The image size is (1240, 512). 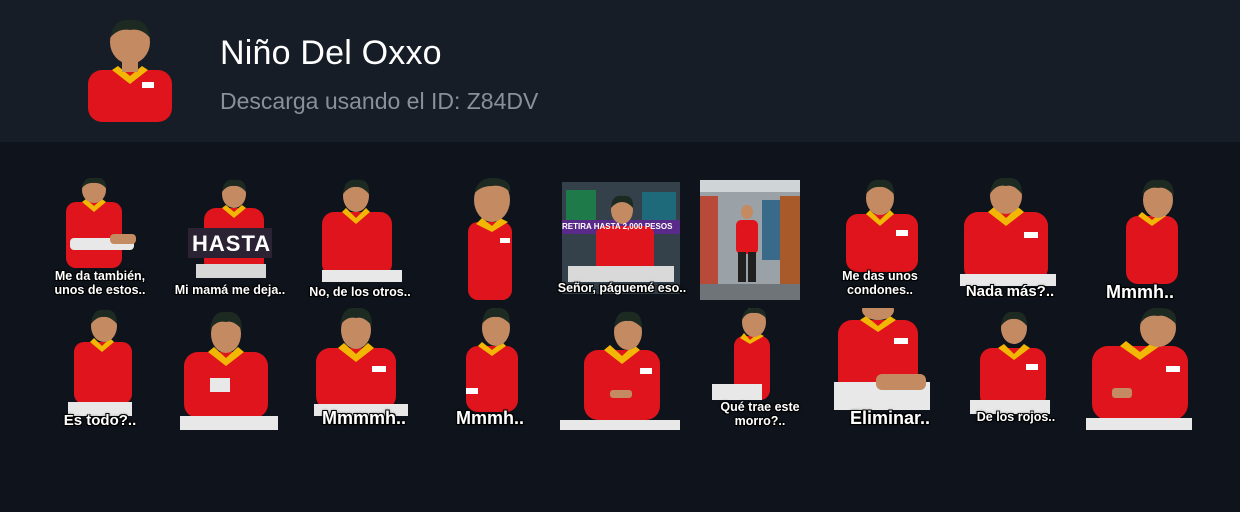 I want to click on sticker-caption: Mi mamá me deja.., so click(x=230, y=290).